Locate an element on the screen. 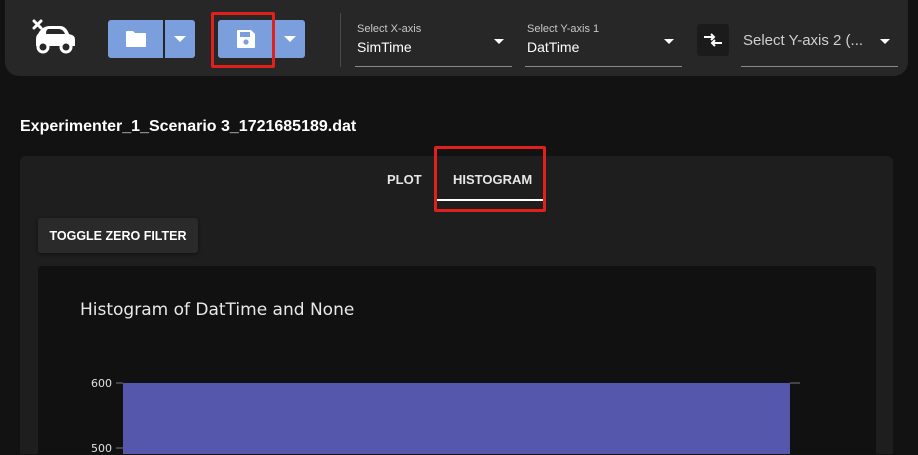 This screenshot has width=918, height=455. histogram-bars is located at coordinates (456, 418).